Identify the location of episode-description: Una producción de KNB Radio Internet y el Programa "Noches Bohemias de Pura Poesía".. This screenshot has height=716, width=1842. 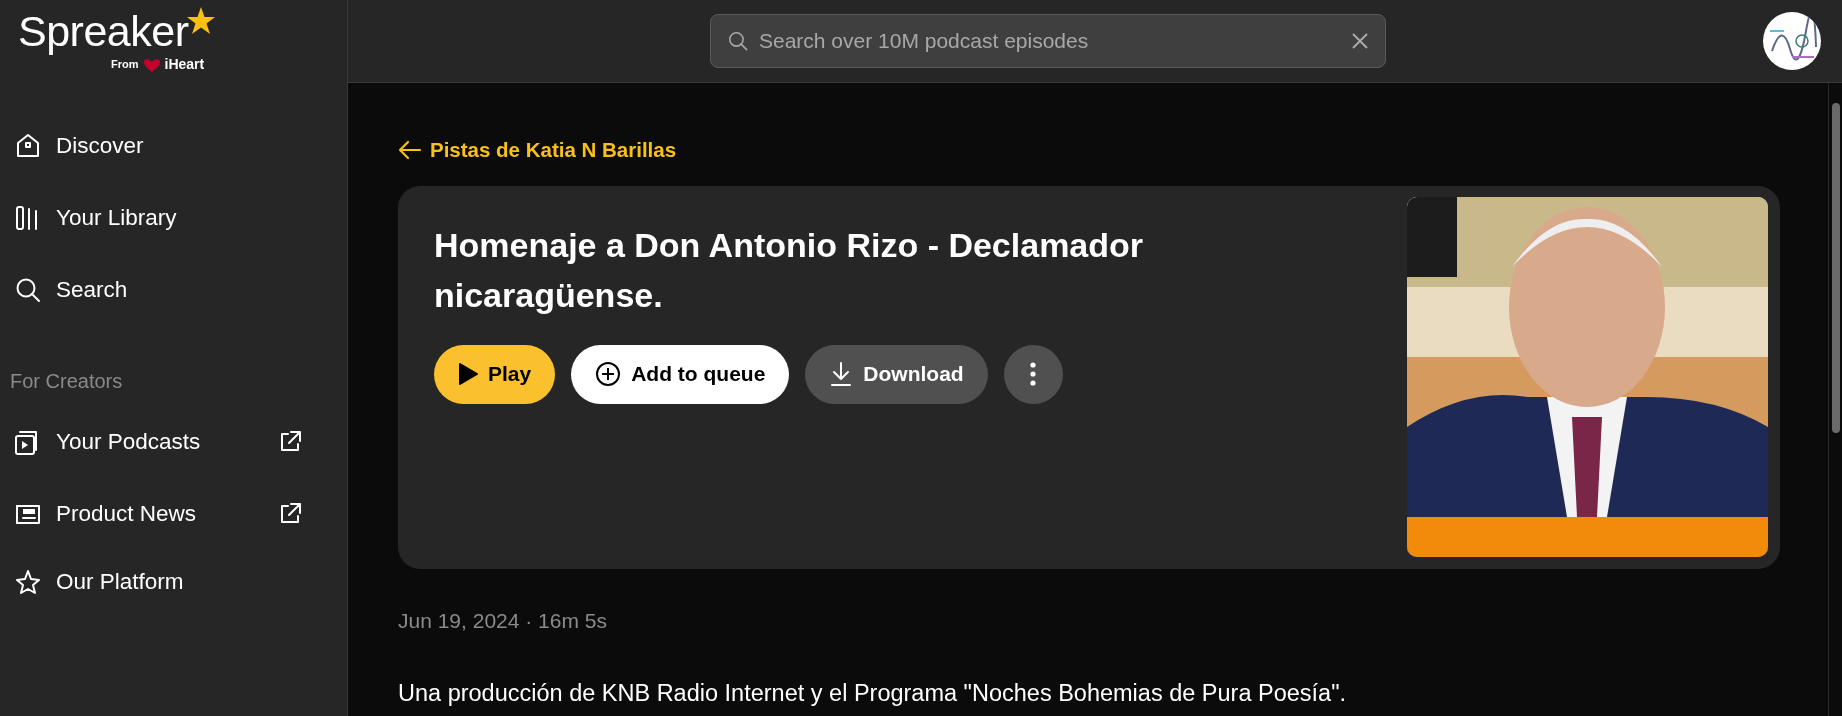
(873, 694).